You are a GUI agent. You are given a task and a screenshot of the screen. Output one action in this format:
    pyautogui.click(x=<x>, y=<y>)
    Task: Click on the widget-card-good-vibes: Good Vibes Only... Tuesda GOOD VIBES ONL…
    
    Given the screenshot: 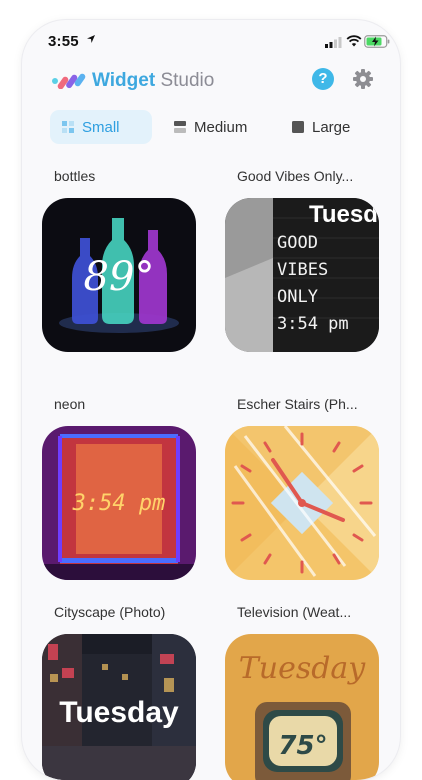 What is the action you would take?
    pyautogui.click(x=303, y=260)
    